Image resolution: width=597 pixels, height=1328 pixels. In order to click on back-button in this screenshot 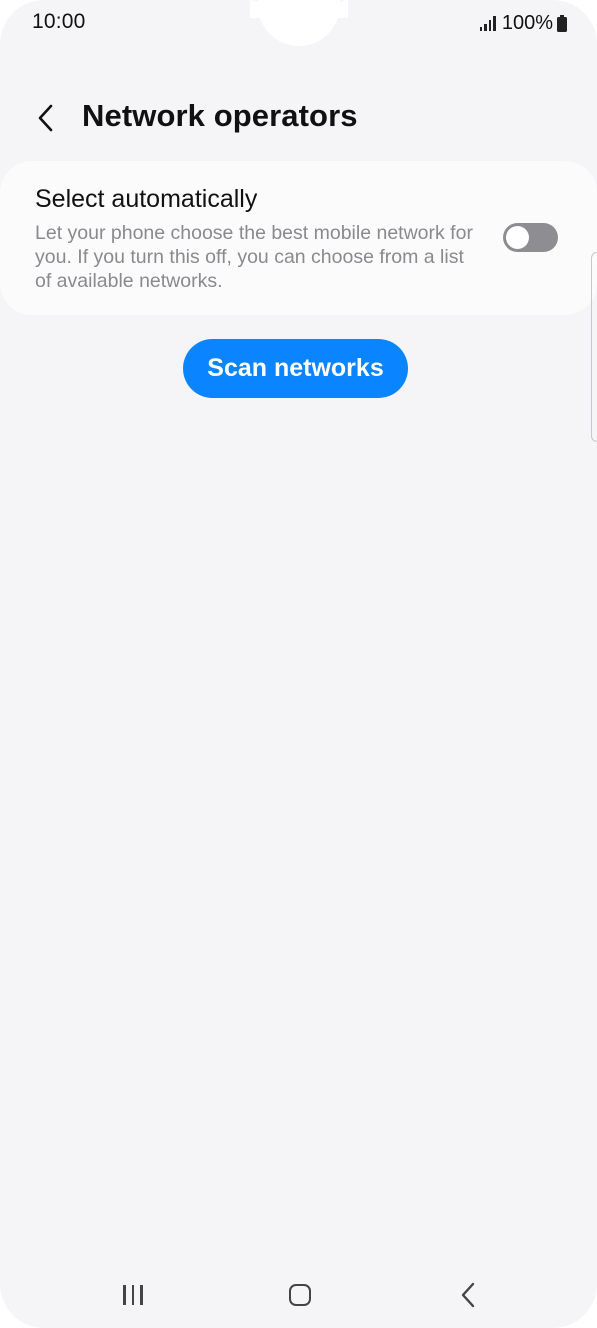, I will do `click(46, 118)`.